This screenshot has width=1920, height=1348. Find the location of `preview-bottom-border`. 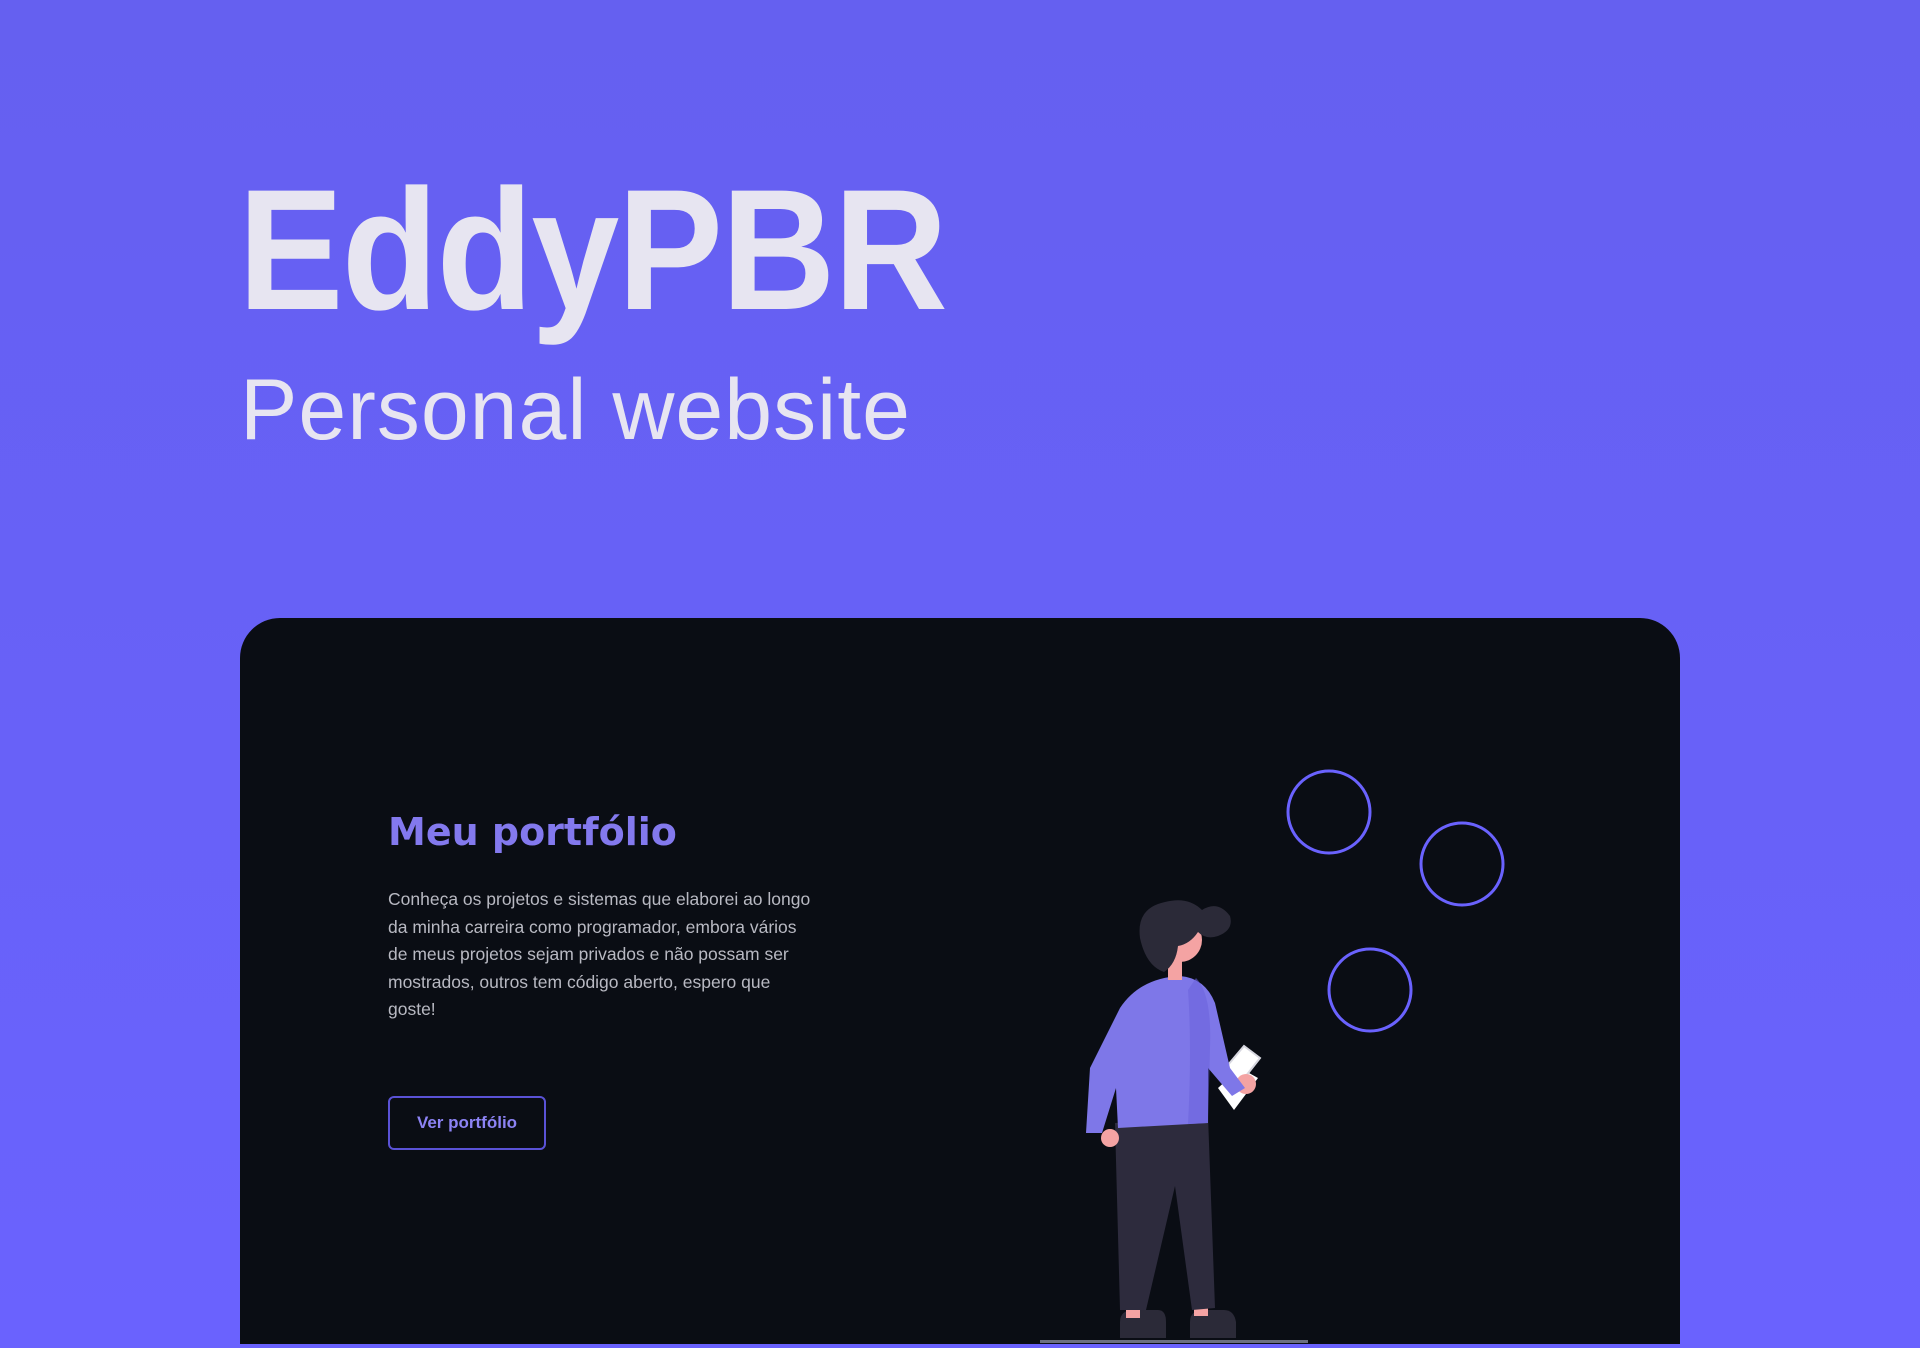

preview-bottom-border is located at coordinates (960, 1346).